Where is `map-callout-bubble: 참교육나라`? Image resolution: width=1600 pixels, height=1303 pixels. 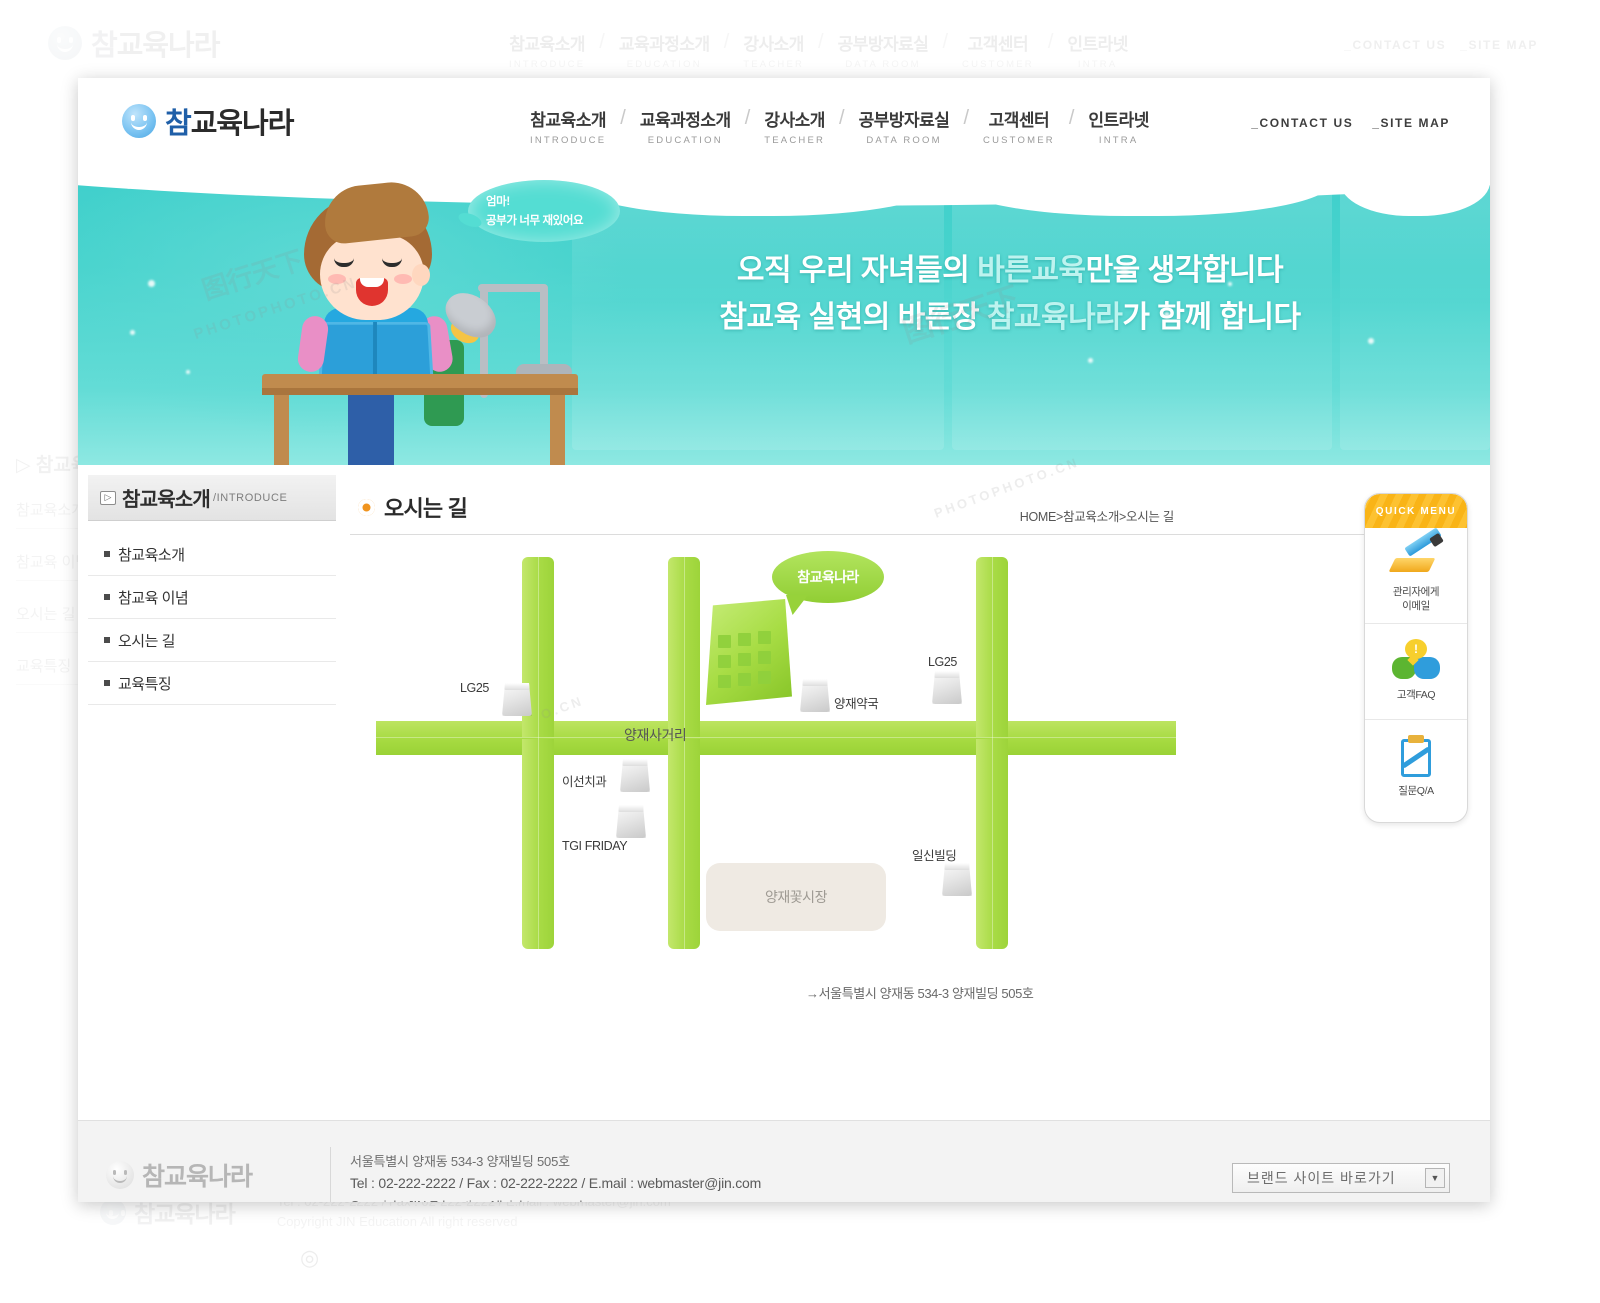 map-callout-bubble: 참교육나라 is located at coordinates (828, 577).